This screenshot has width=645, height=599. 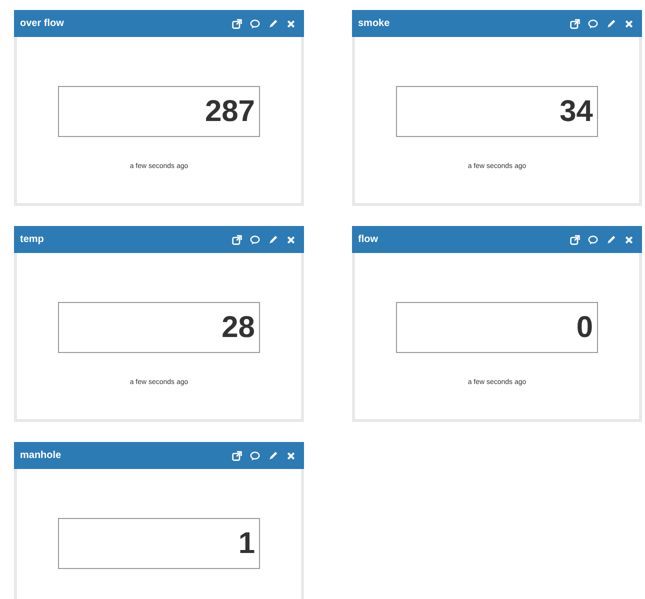 What do you see at coordinates (497, 111) in the screenshot?
I see `value-display: 34` at bounding box center [497, 111].